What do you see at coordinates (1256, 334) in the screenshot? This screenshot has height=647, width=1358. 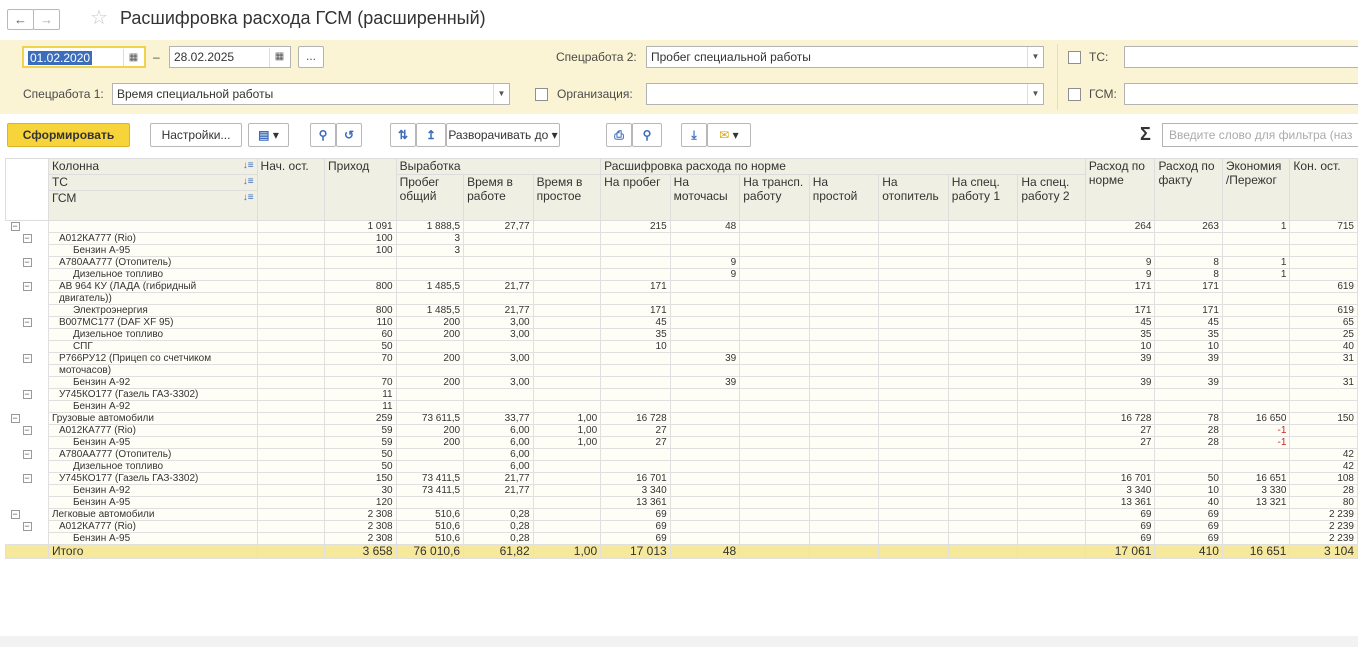 I see `cell-econ` at bounding box center [1256, 334].